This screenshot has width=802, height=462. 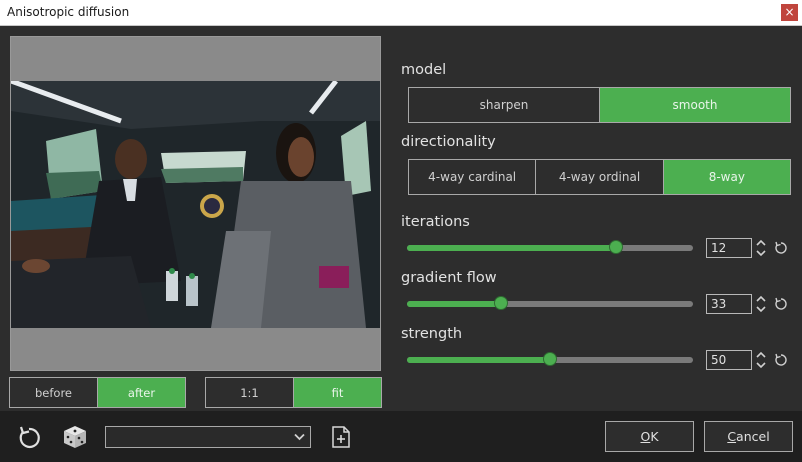 What do you see at coordinates (753, 436) in the screenshot?
I see `cancel-label-rest: ancel` at bounding box center [753, 436].